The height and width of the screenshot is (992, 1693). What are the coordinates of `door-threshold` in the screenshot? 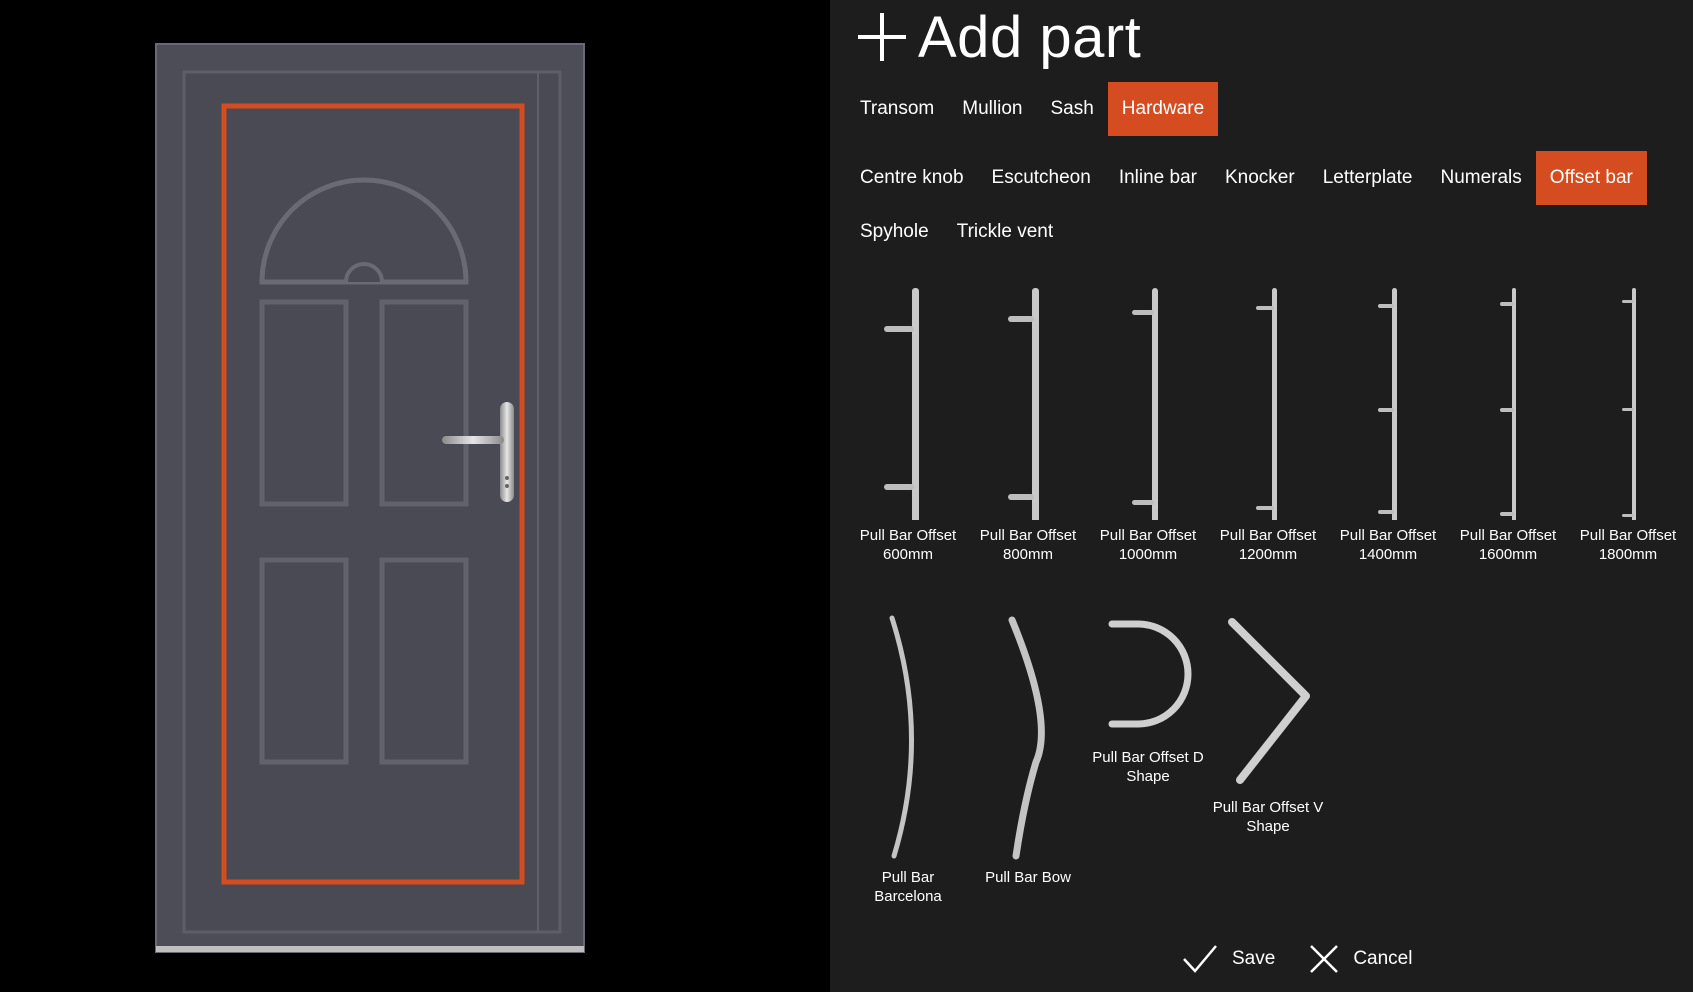 It's located at (370, 949).